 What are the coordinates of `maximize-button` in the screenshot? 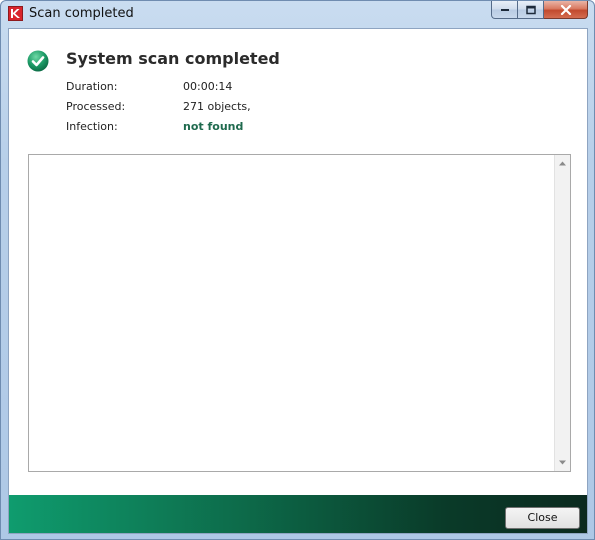 It's located at (531, 10).